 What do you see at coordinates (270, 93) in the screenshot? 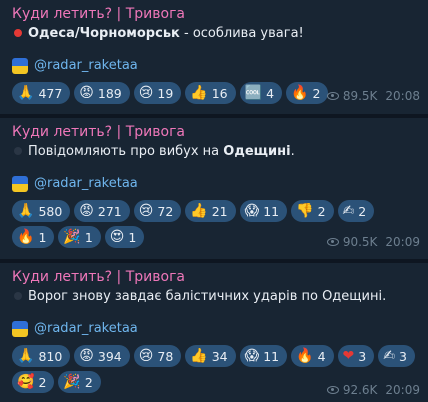
I see `reaction-count: 4` at bounding box center [270, 93].